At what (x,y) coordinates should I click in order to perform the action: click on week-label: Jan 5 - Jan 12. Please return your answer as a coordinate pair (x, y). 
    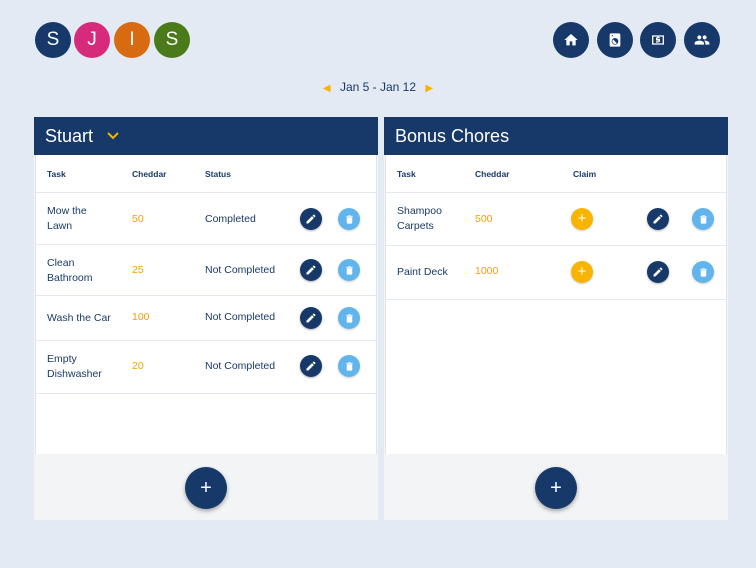
    Looking at the image, I should click on (378, 87).